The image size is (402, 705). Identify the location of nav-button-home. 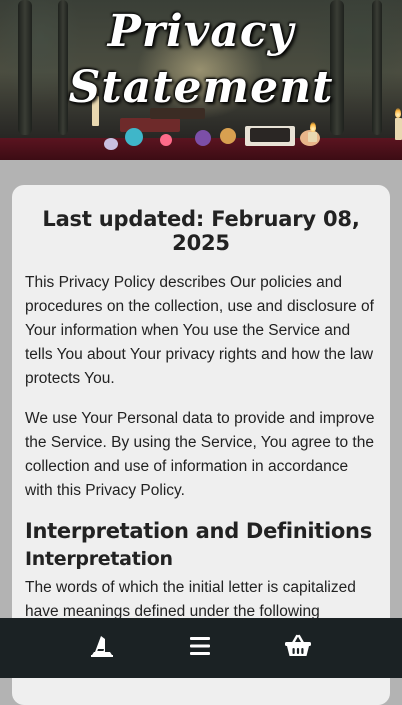
(102, 648).